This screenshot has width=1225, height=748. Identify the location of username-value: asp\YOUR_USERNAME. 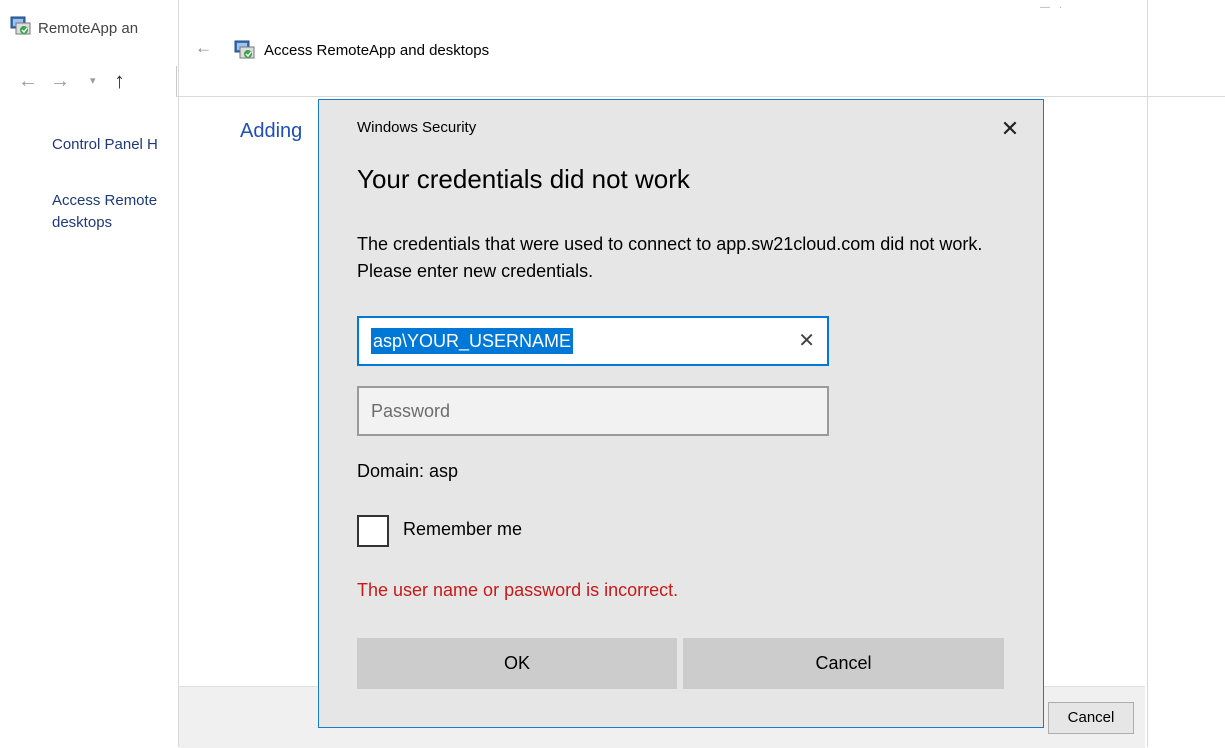
(472, 341).